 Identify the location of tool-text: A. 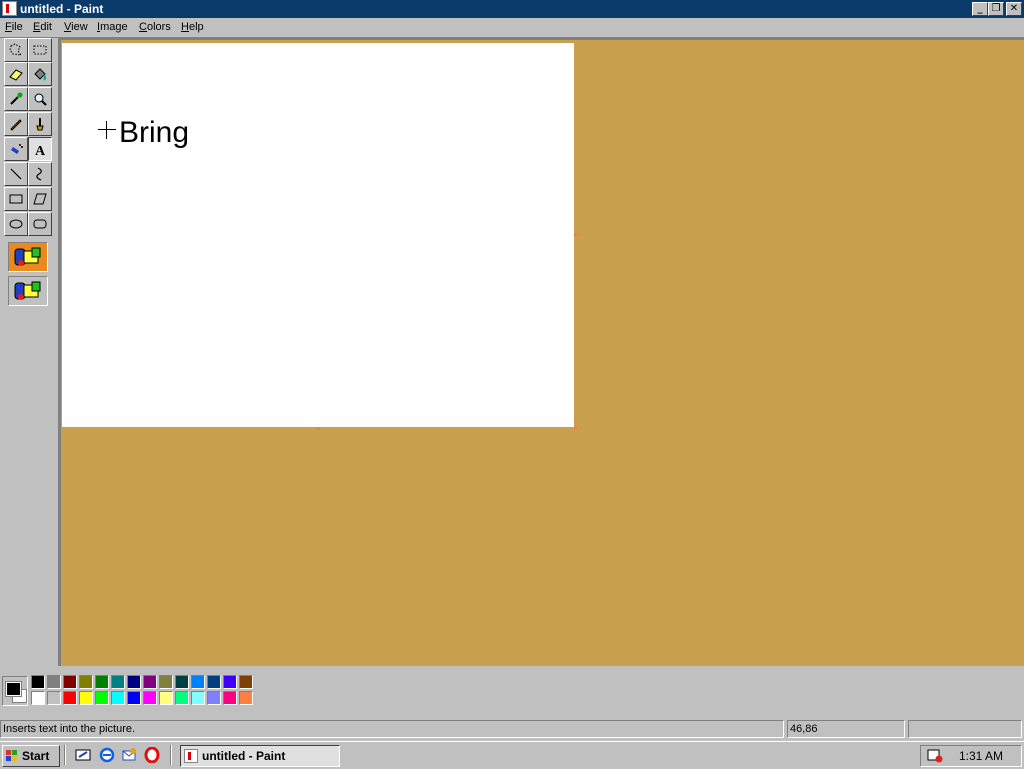
(40, 149).